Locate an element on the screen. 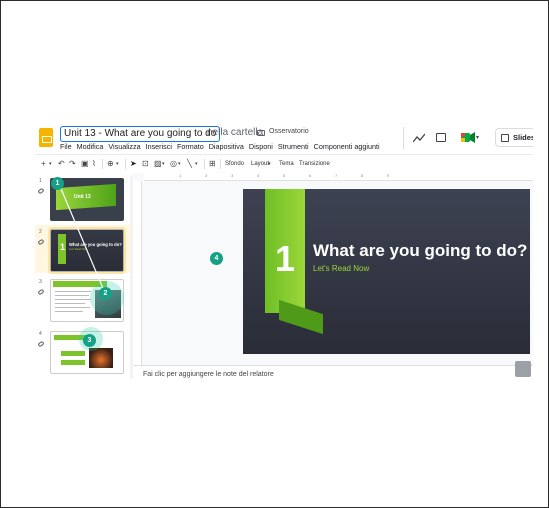 Image resolution: width=549 pixels, height=508 pixels. image-dropdown-icon: ▾ is located at coordinates (163, 164).